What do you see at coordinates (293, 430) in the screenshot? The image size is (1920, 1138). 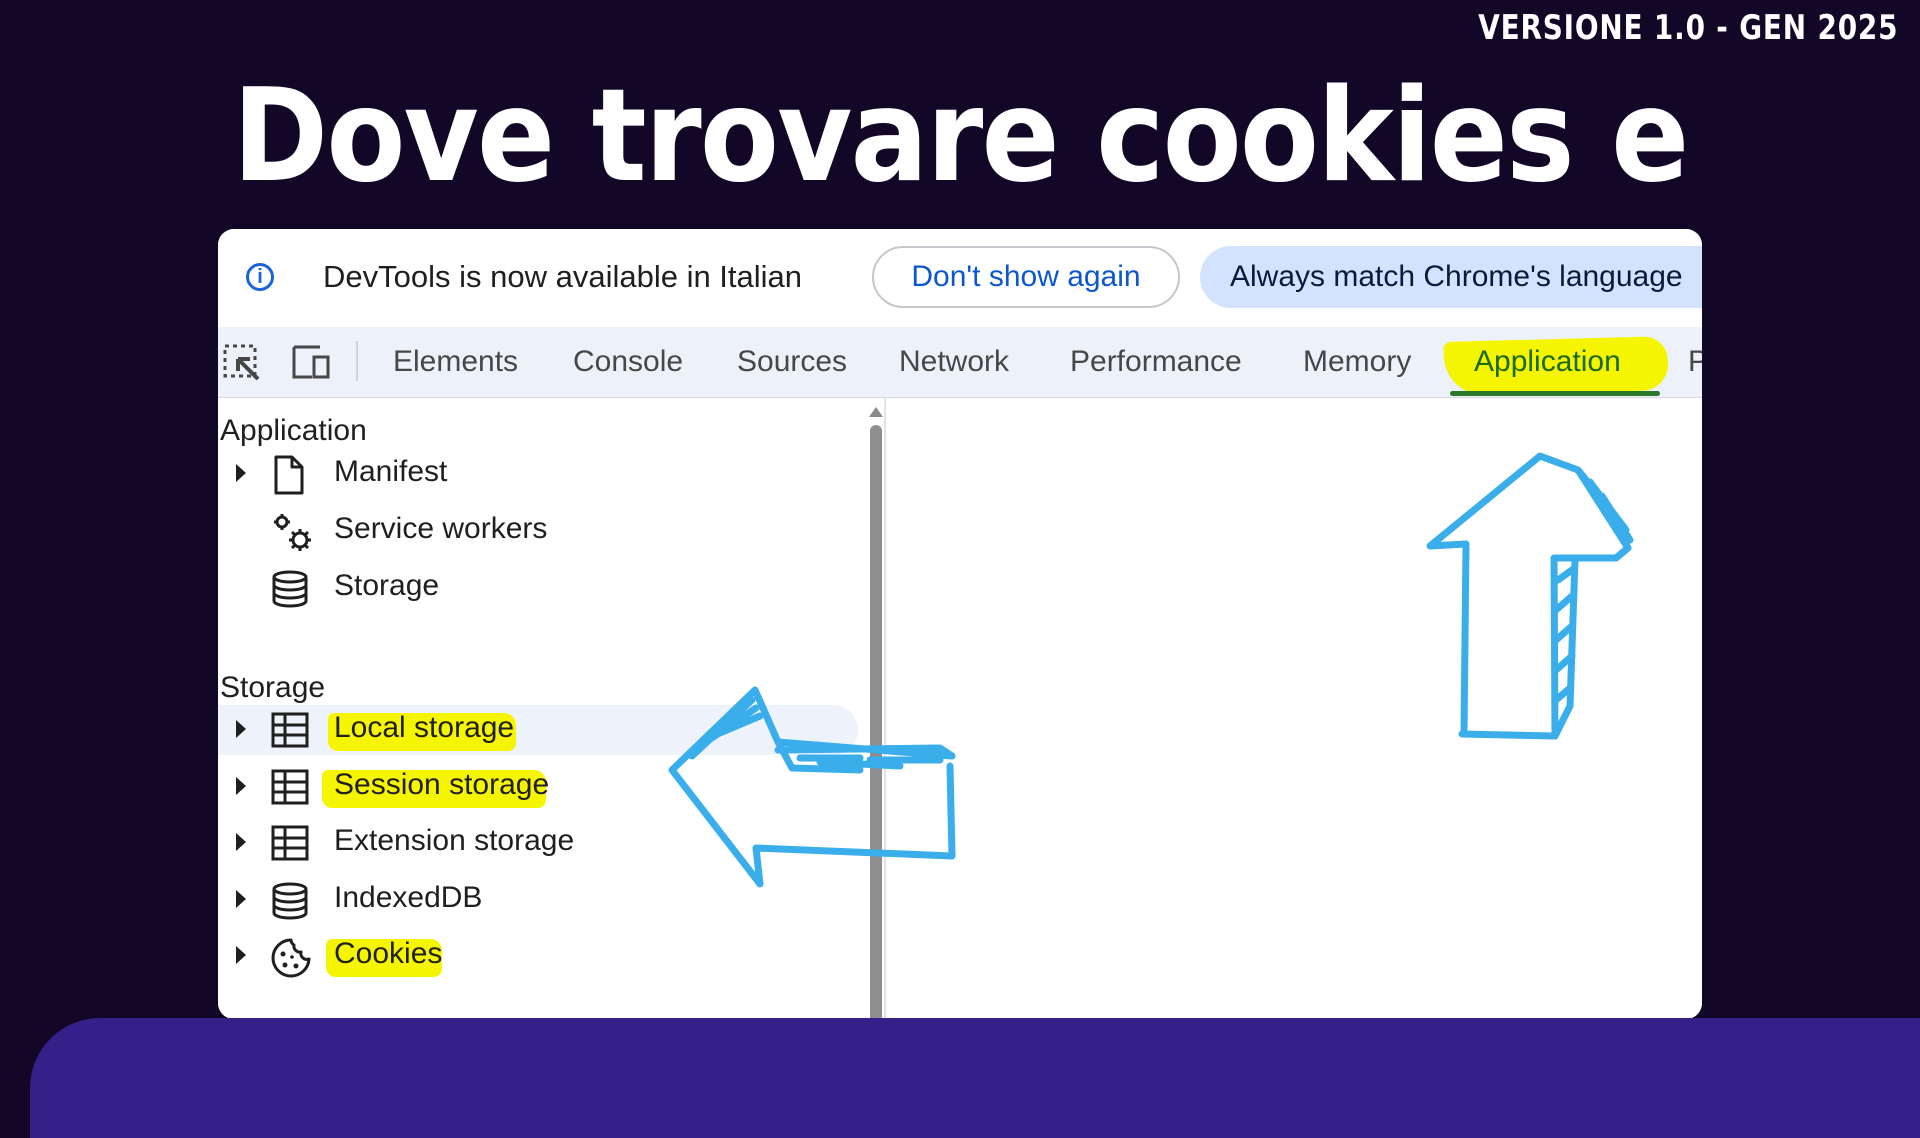 I see `application-section-heading: Application` at bounding box center [293, 430].